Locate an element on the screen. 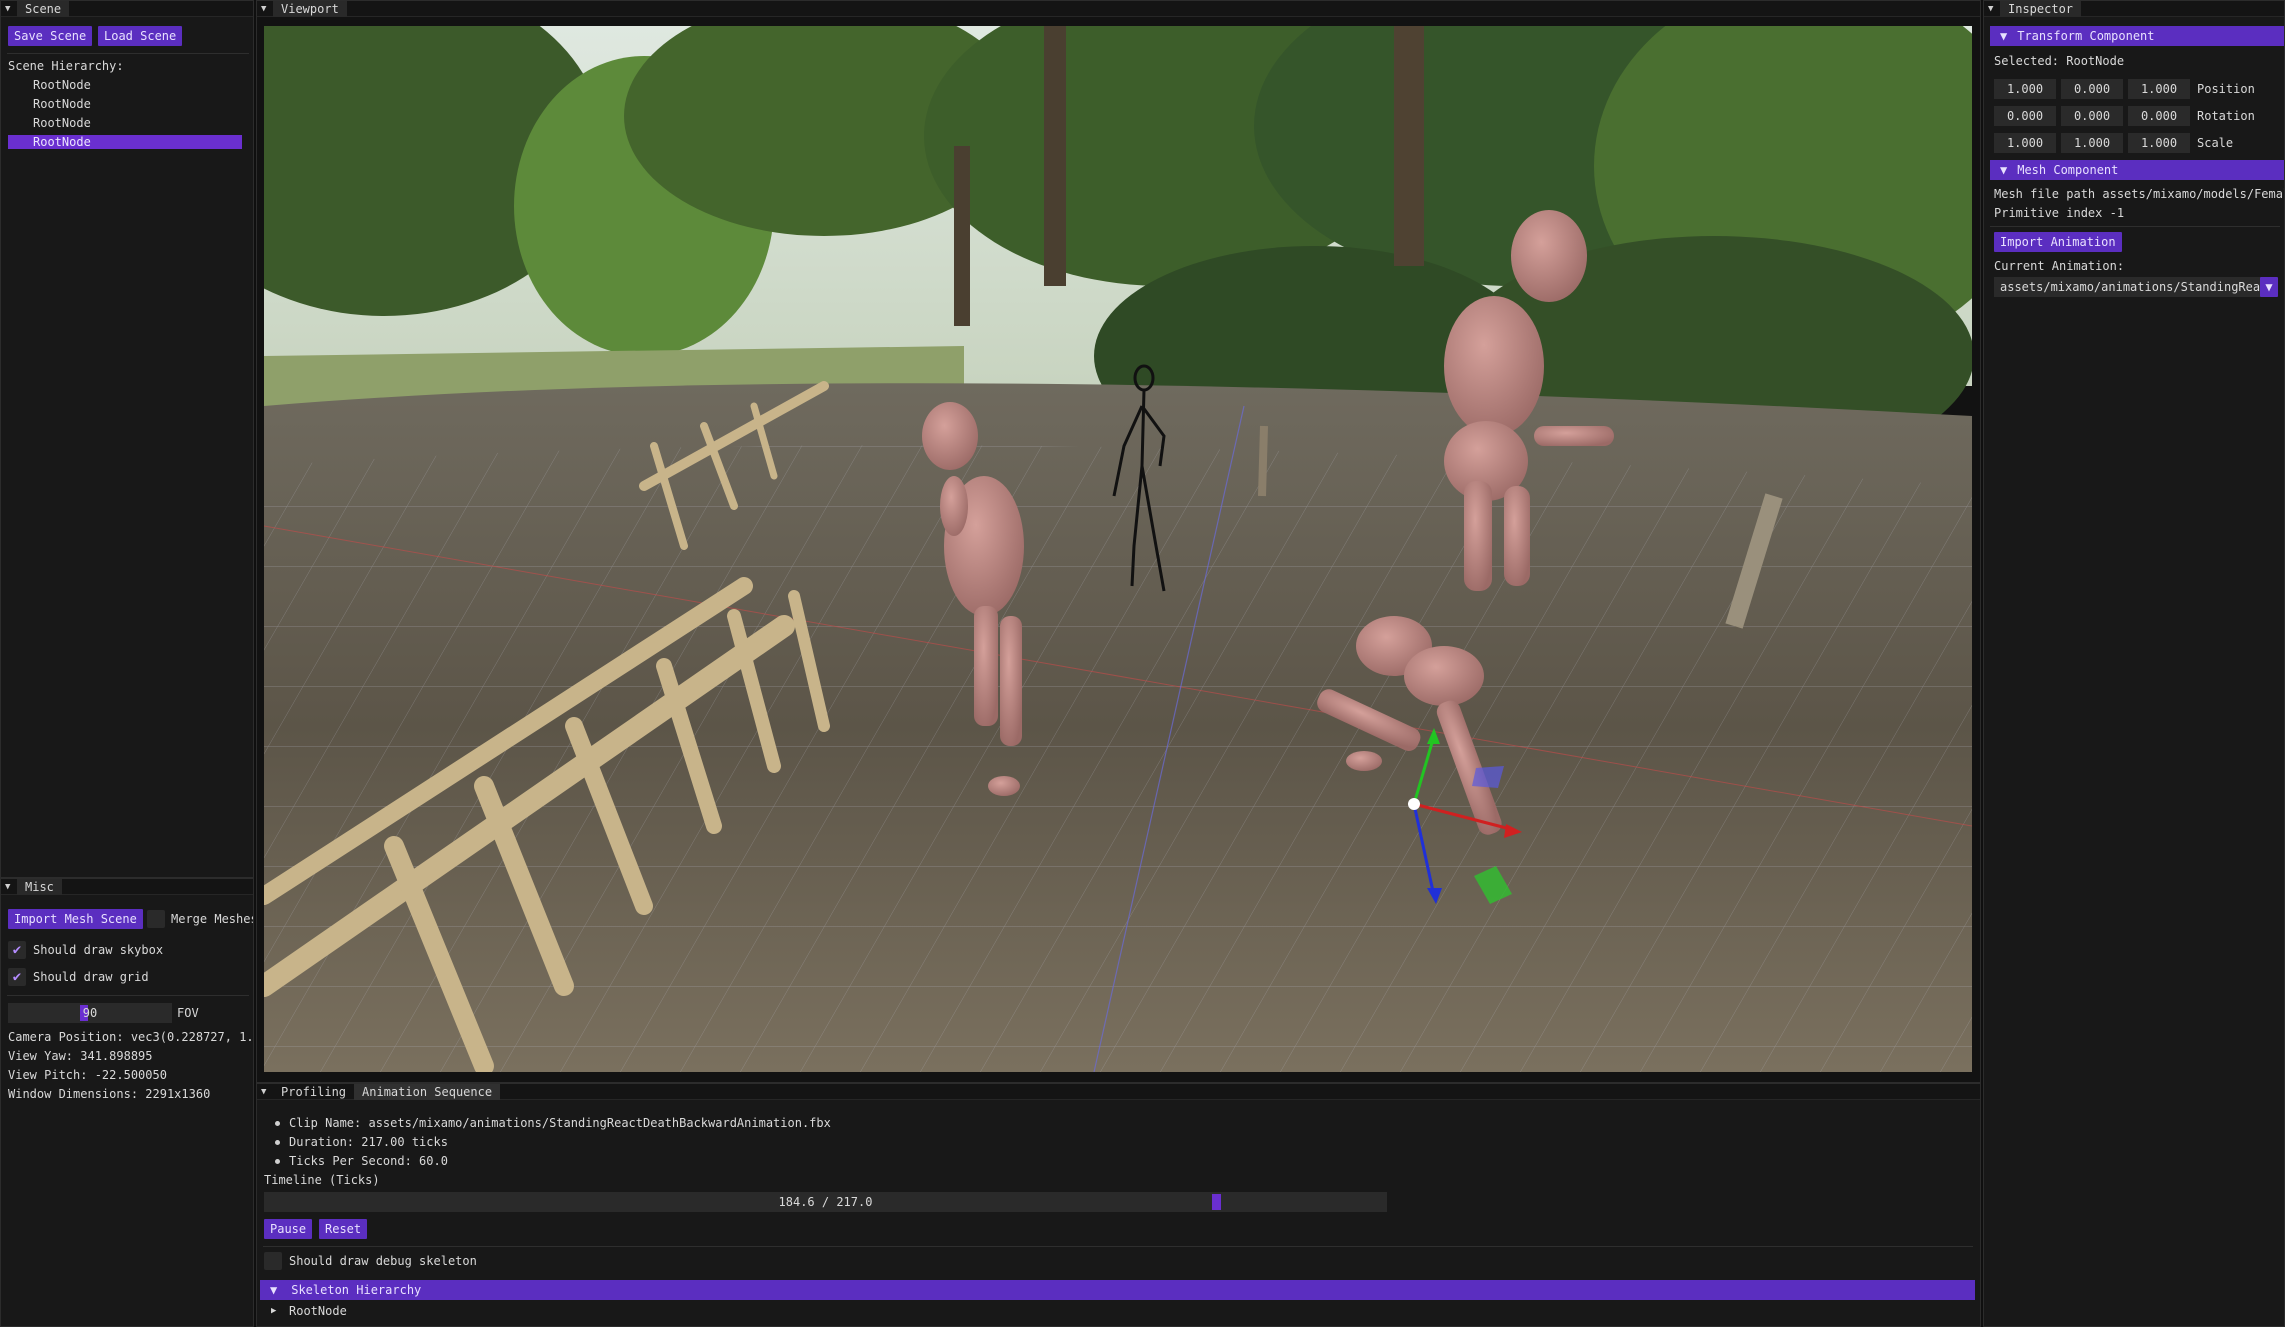 The image size is (2285, 1327). position-y-field: 0.000 is located at coordinates (2092, 89).